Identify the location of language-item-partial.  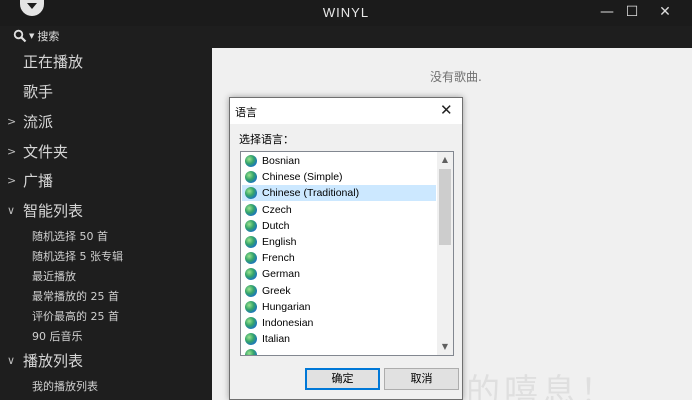
(339, 351).